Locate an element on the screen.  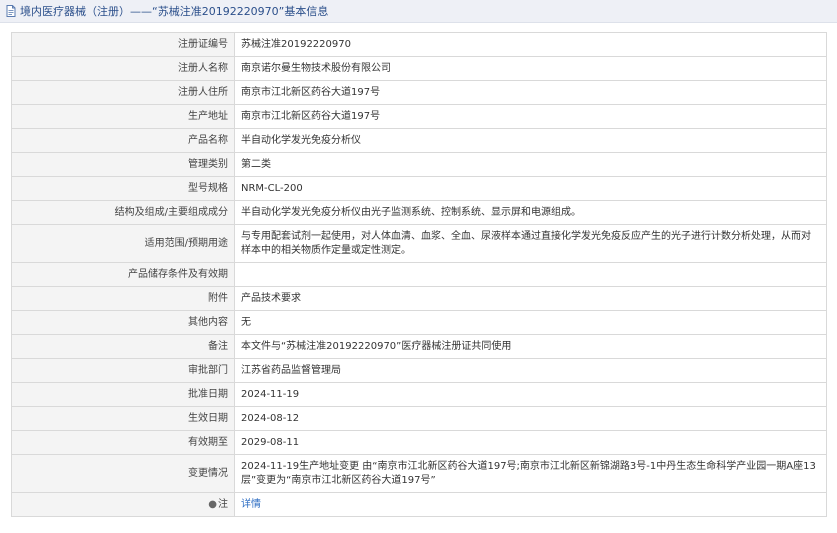
row-label: 注册证编号 is located at coordinates (123, 44).